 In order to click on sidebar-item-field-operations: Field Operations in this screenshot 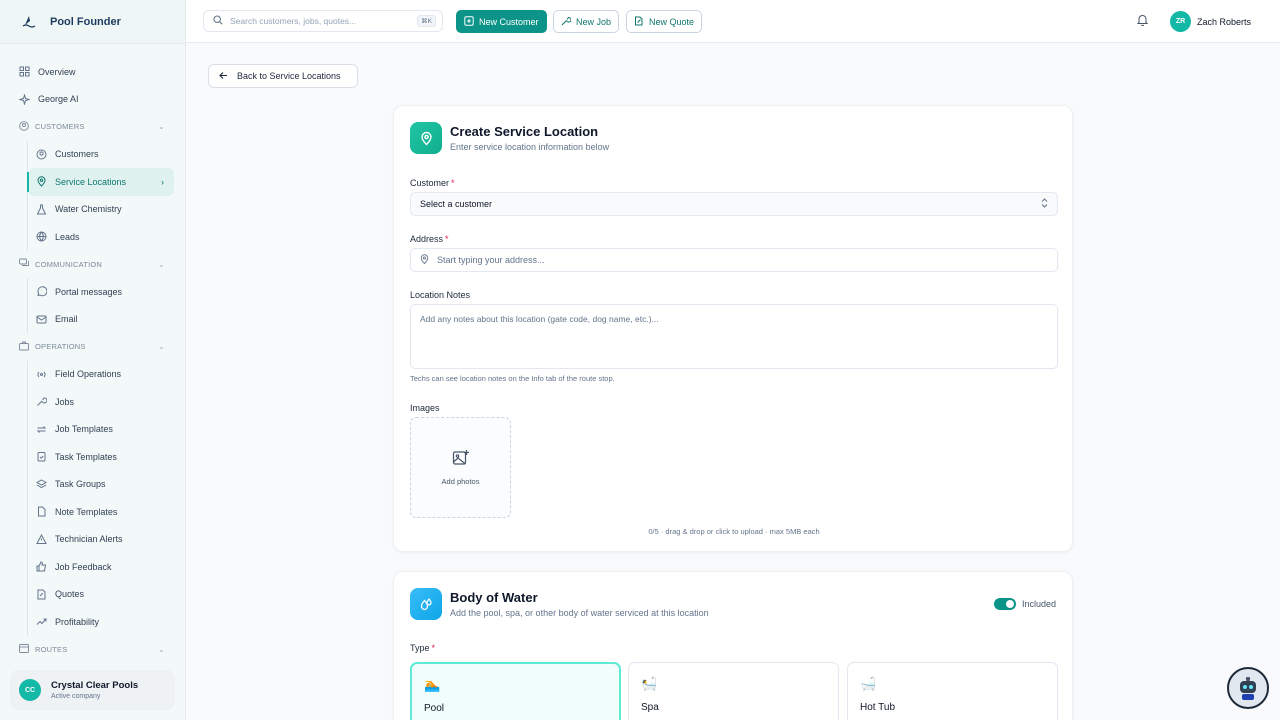, I will do `click(106, 375)`.